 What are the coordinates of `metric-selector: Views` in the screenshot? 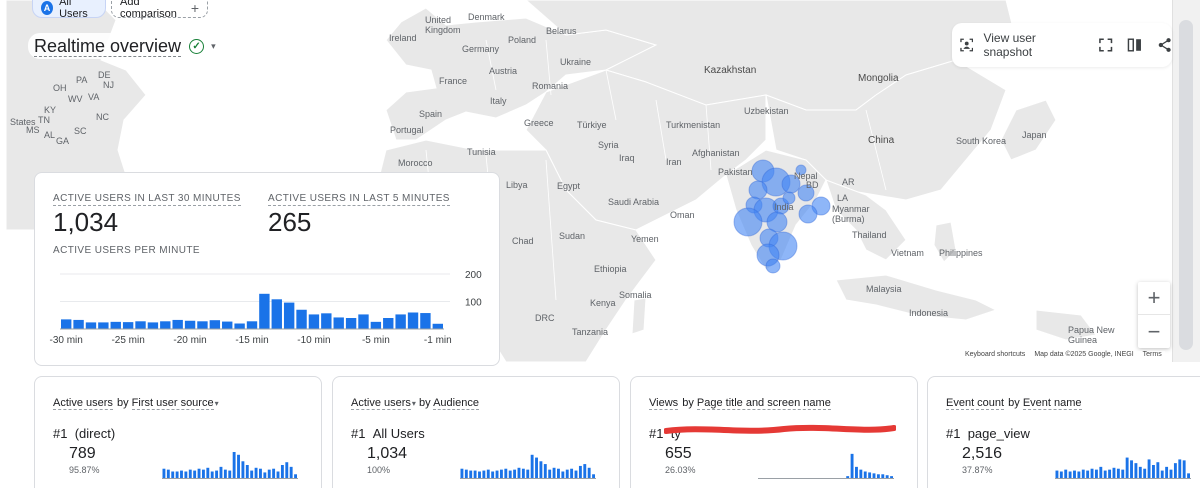 It's located at (664, 403).